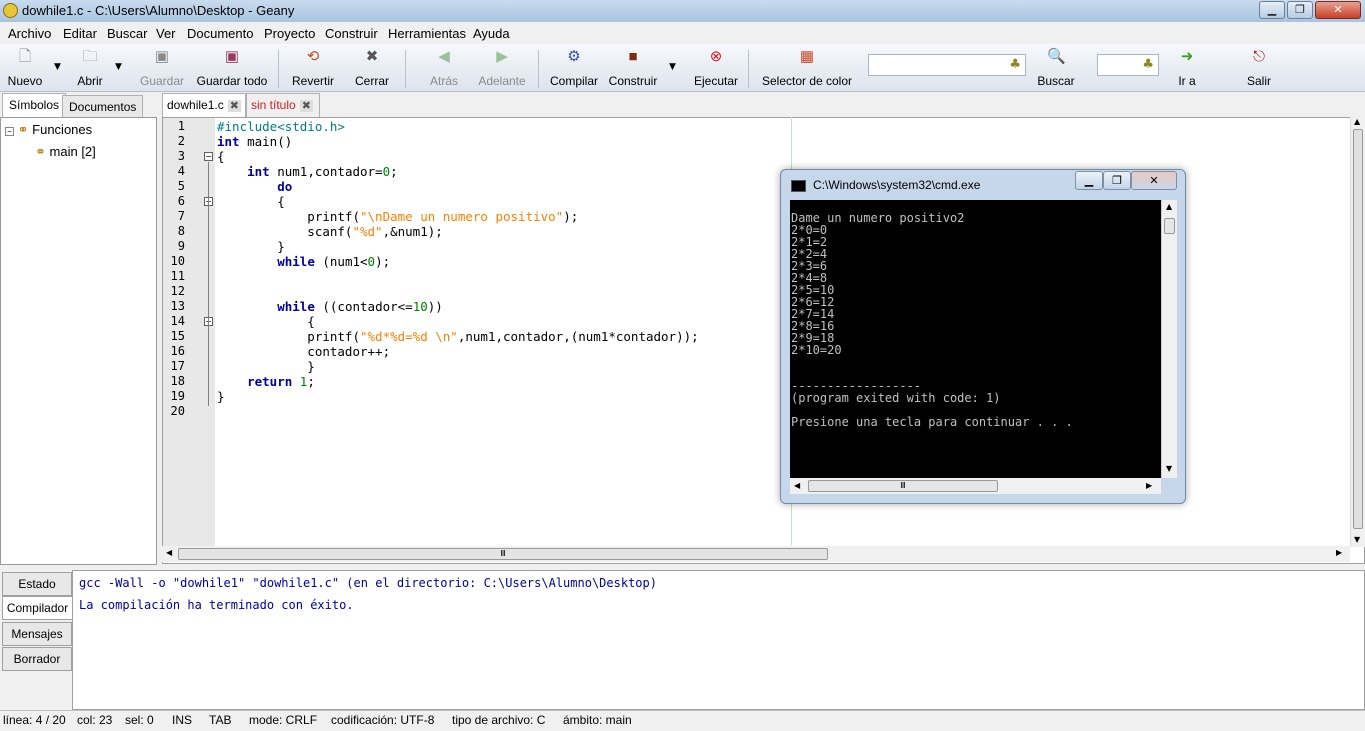 This screenshot has width=1365, height=731. I want to click on editor-vertical-scrollbar: ▲ ▼, so click(1357, 332).